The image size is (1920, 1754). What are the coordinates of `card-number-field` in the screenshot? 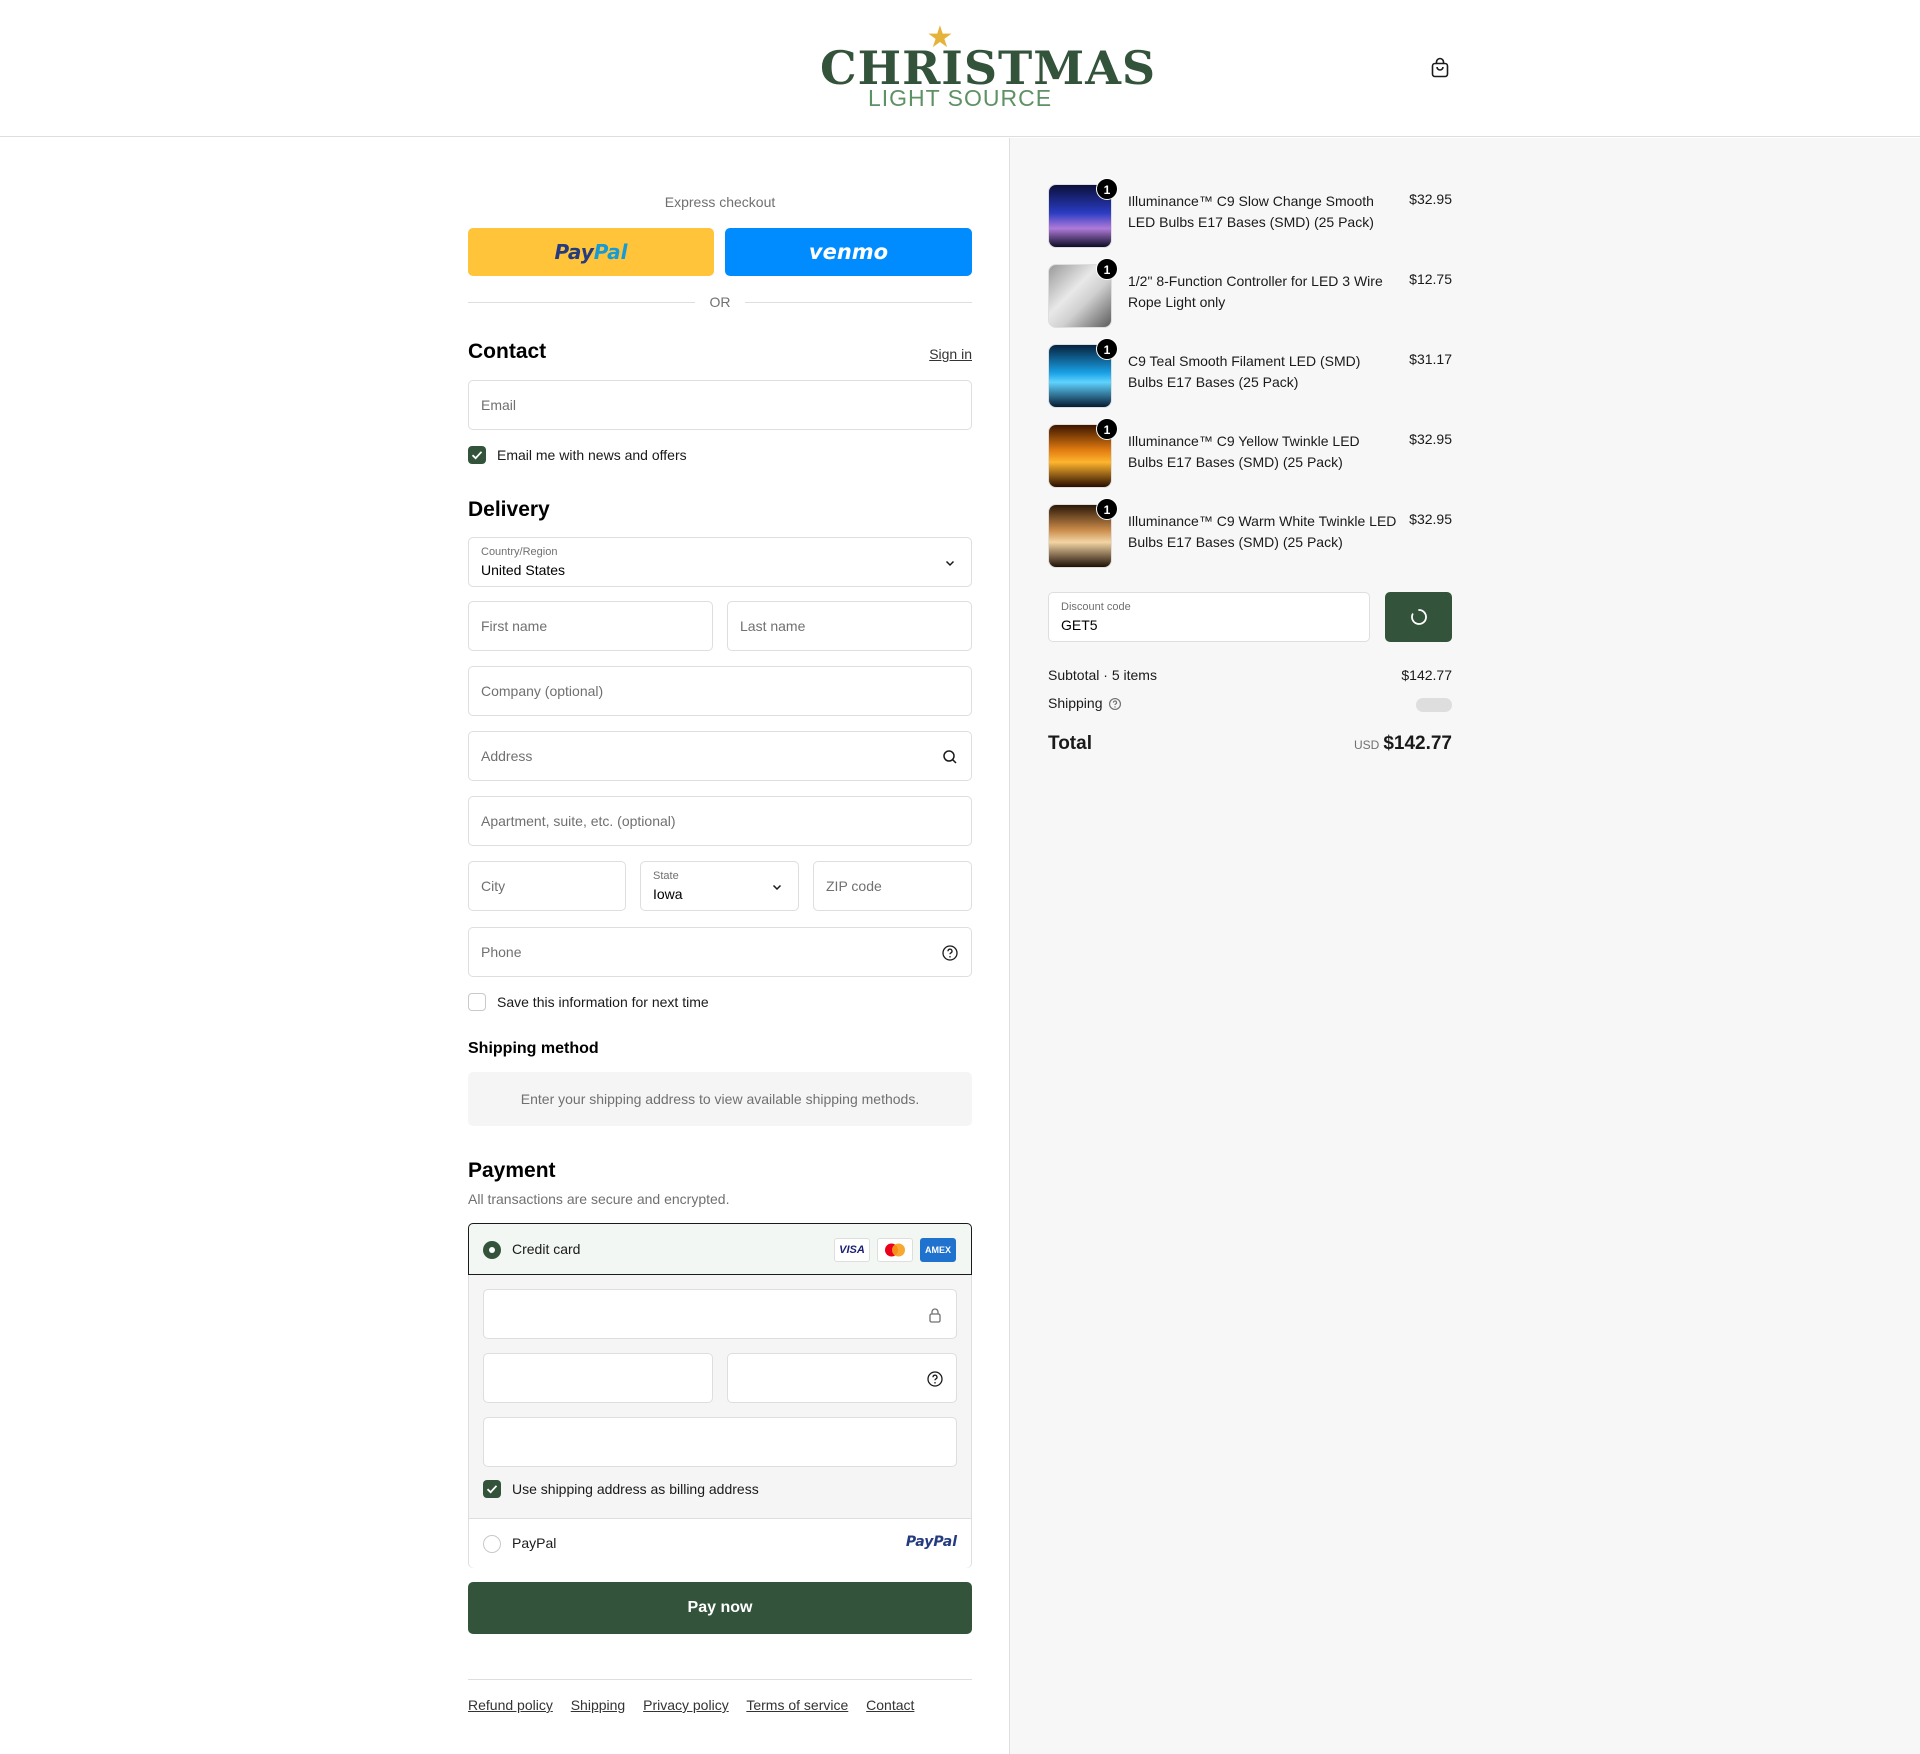 It's located at (720, 1314).